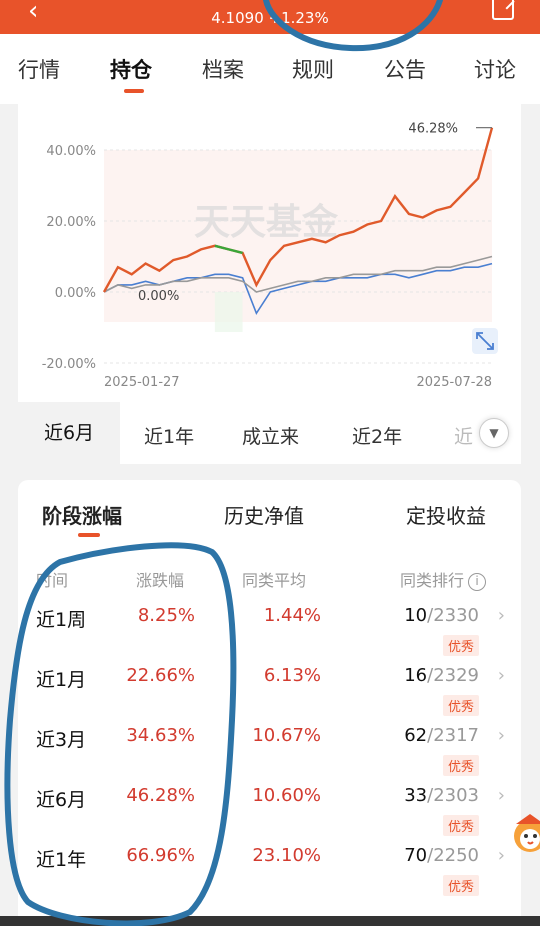 Image resolution: width=540 pixels, height=926 pixels. What do you see at coordinates (441, 795) in the screenshot?
I see `row-rank: 33/2303` at bounding box center [441, 795].